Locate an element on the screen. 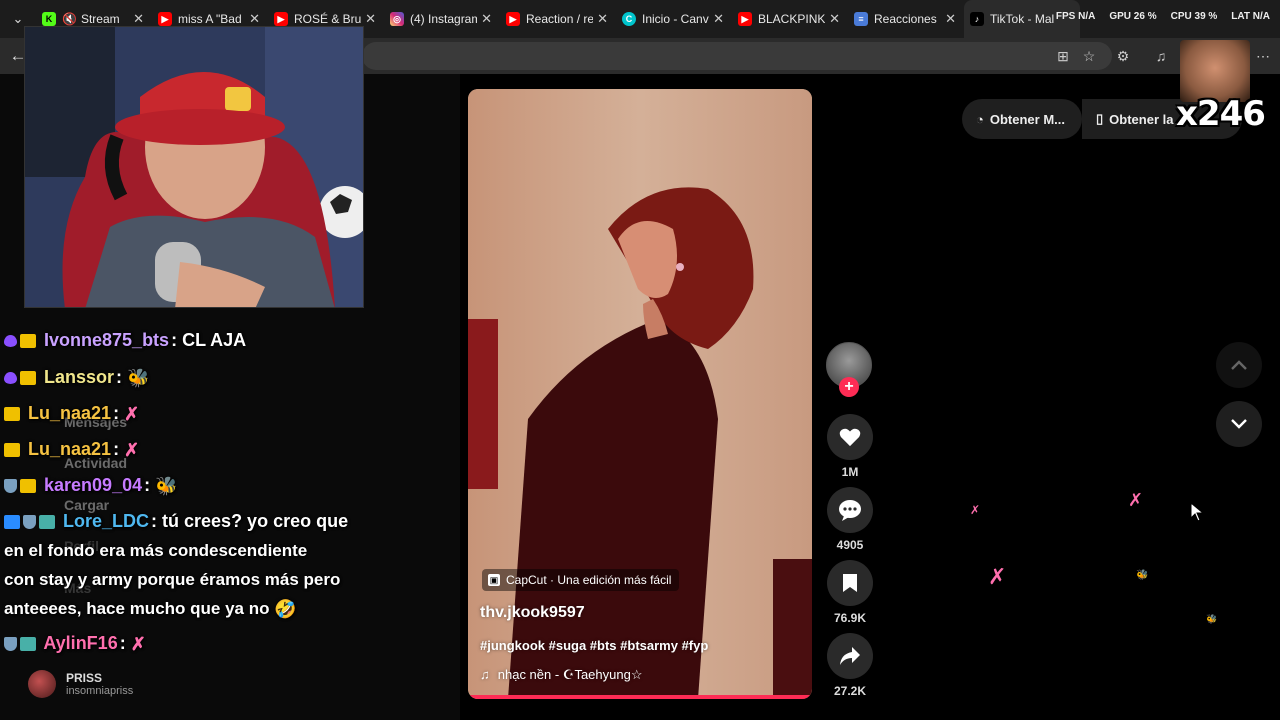  shield-badge-icon is located at coordinates (10, 486).